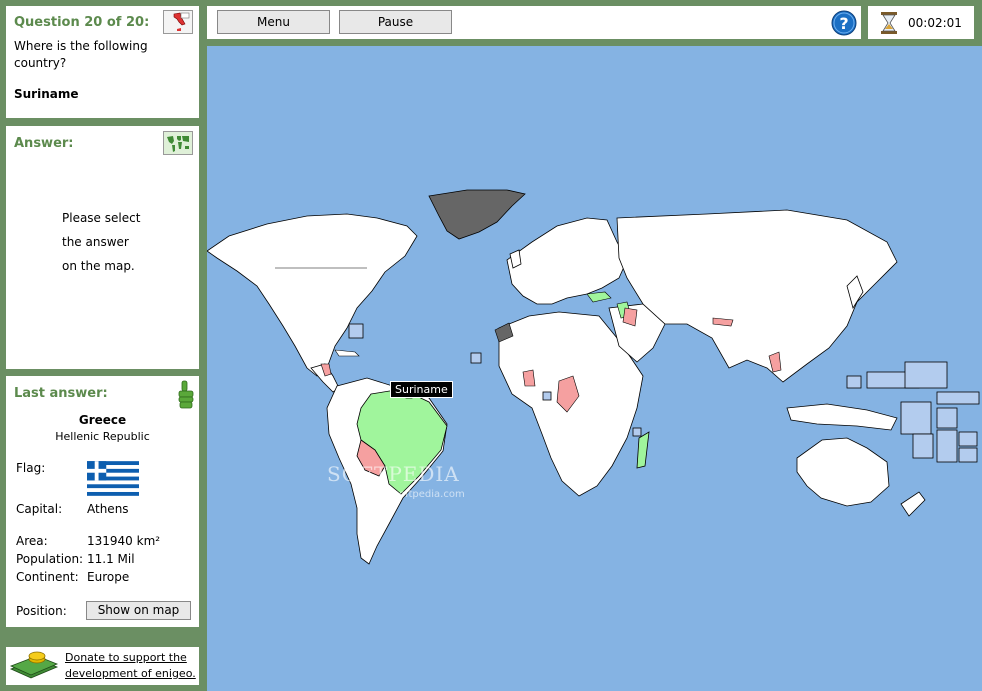  I want to click on timer-value: 00:02:01, so click(935, 23).